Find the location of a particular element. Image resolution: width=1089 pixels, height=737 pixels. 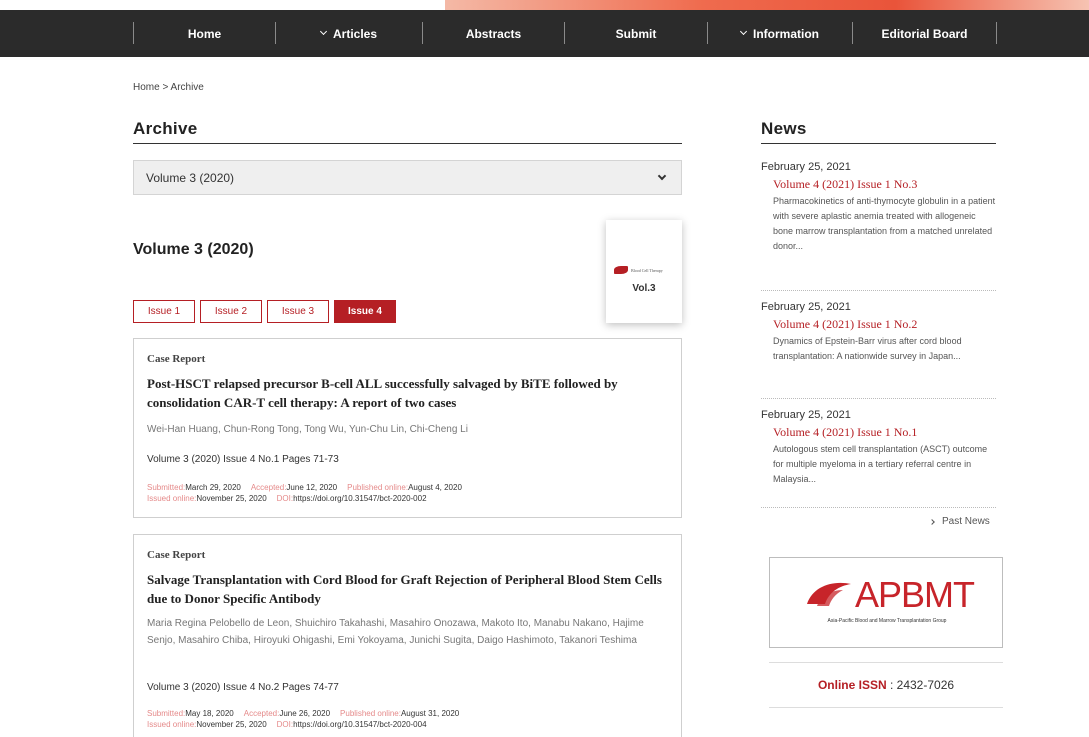

nav-information: Information is located at coordinates (780, 33).